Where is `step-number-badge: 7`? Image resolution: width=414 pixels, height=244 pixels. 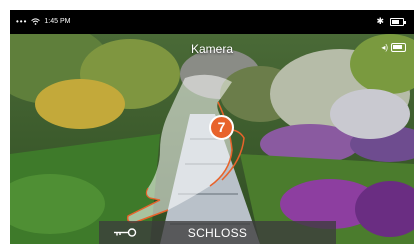
step-number-badge: 7 is located at coordinates (221, 127).